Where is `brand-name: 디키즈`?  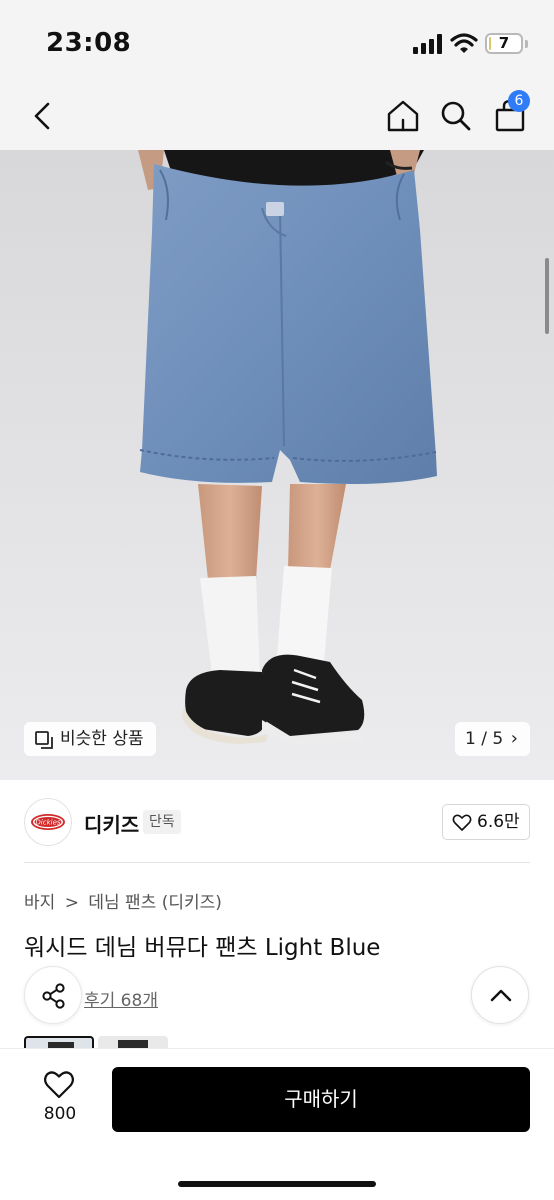
brand-name: 디키즈 is located at coordinates (111, 823).